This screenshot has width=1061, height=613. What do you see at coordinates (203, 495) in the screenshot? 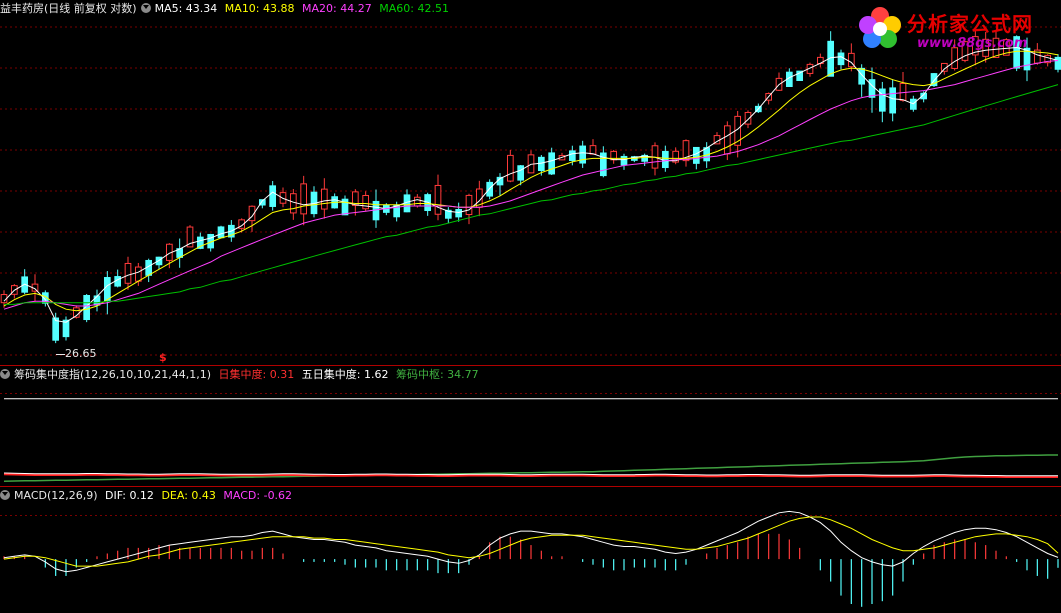
I see `dea-value: 0.43` at bounding box center [203, 495].